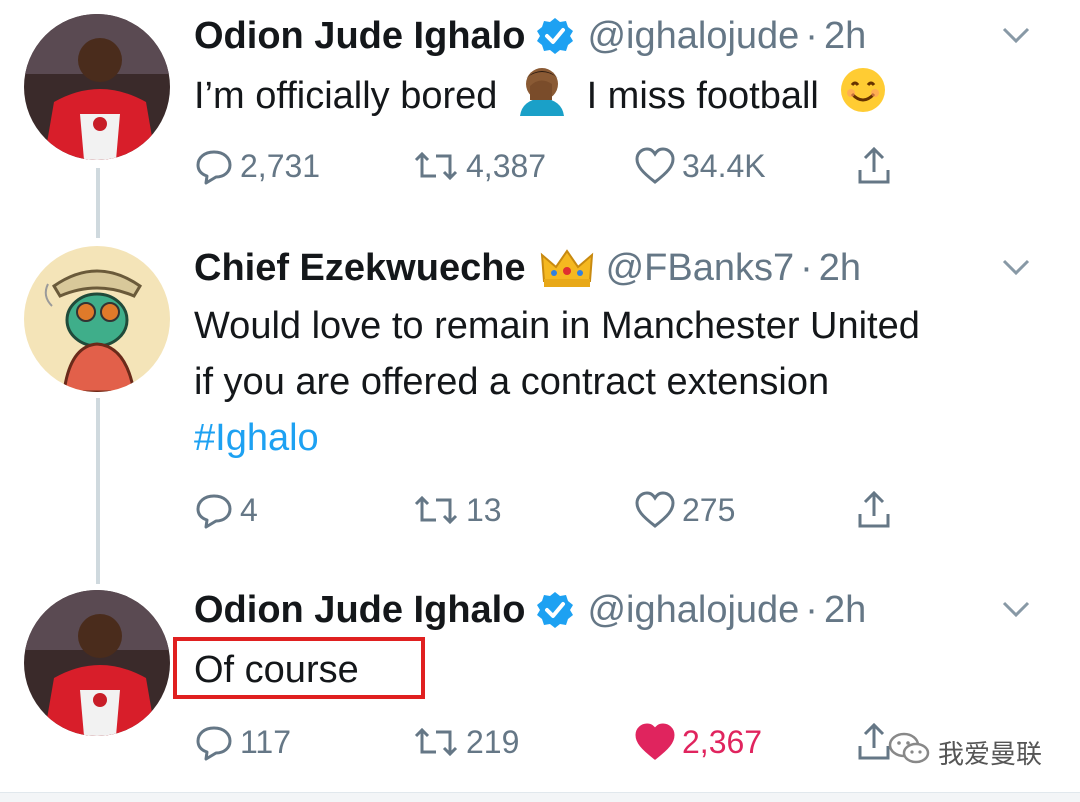 The image size is (1080, 802). What do you see at coordinates (700, 268) in the screenshot?
I see `author-handle: @FBanks7` at bounding box center [700, 268].